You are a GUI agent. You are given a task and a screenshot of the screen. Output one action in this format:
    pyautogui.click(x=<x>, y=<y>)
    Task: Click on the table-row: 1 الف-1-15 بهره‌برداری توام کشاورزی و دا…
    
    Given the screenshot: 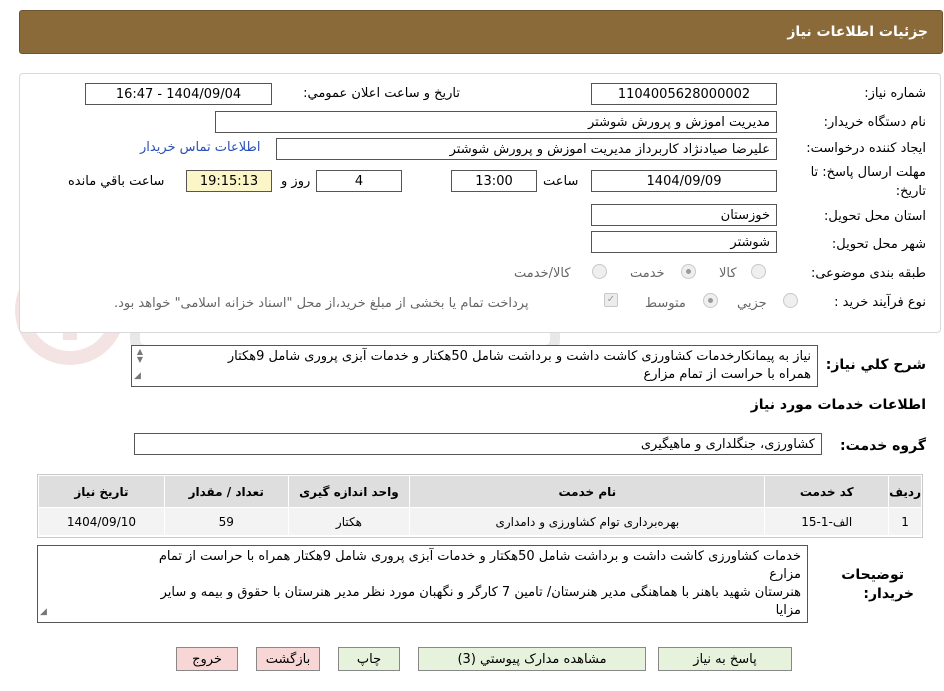 What is the action you would take?
    pyautogui.click(x=480, y=521)
    